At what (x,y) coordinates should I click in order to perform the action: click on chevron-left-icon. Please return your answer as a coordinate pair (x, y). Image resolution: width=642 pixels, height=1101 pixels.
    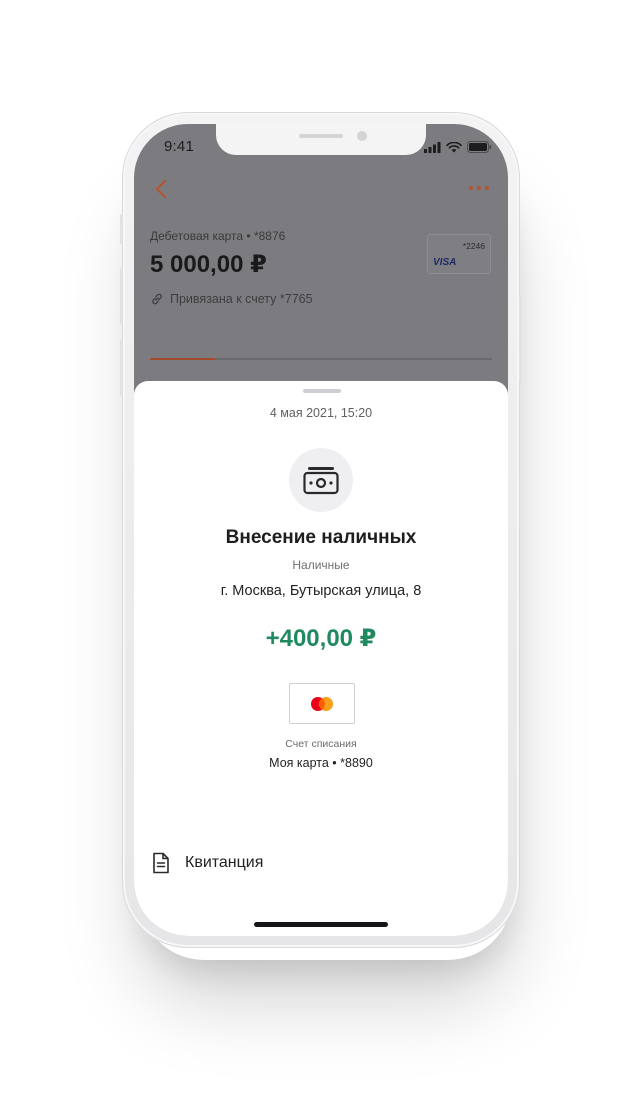
    Looking at the image, I should click on (161, 189).